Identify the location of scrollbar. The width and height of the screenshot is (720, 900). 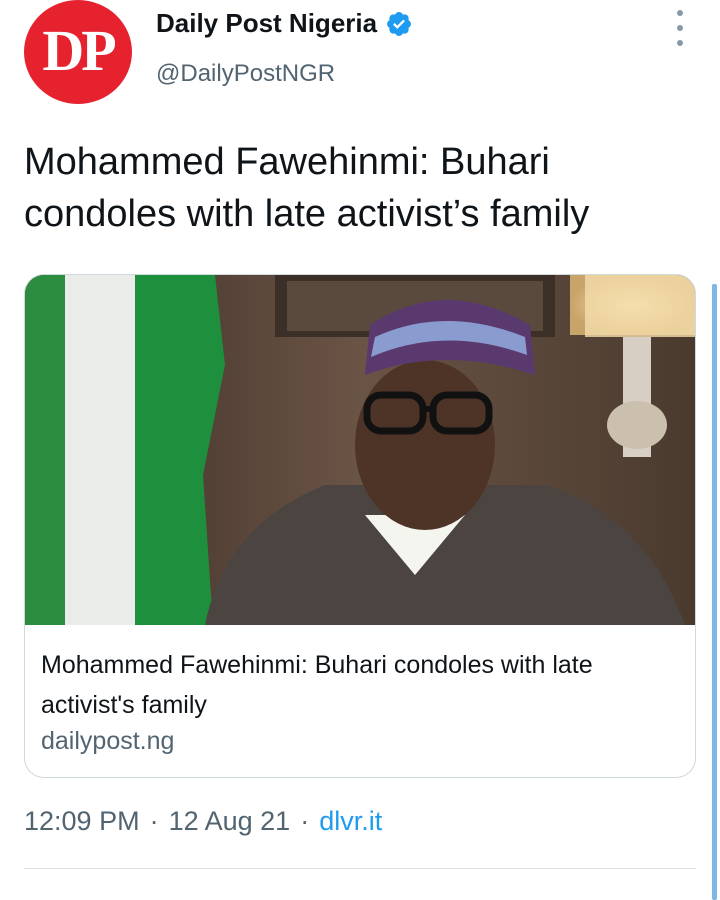
(714, 592).